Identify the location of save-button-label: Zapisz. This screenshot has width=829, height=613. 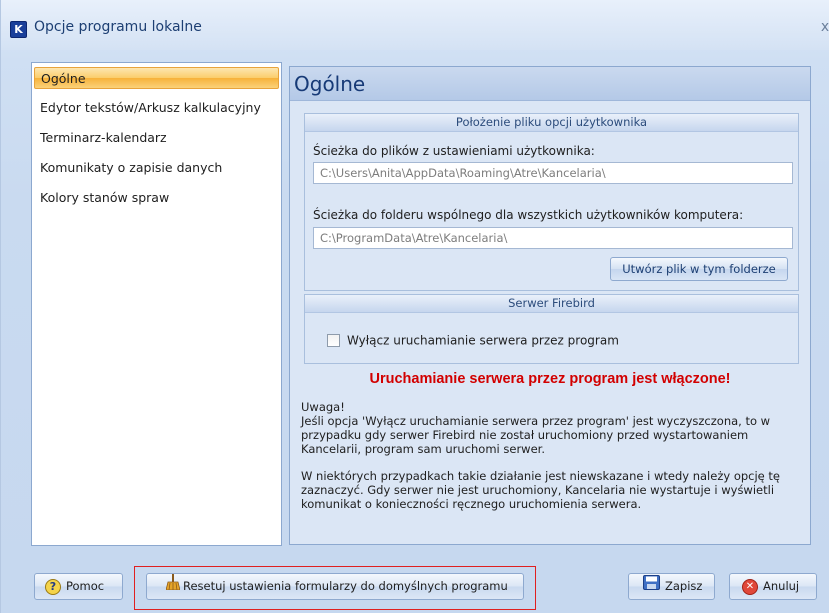
(684, 586).